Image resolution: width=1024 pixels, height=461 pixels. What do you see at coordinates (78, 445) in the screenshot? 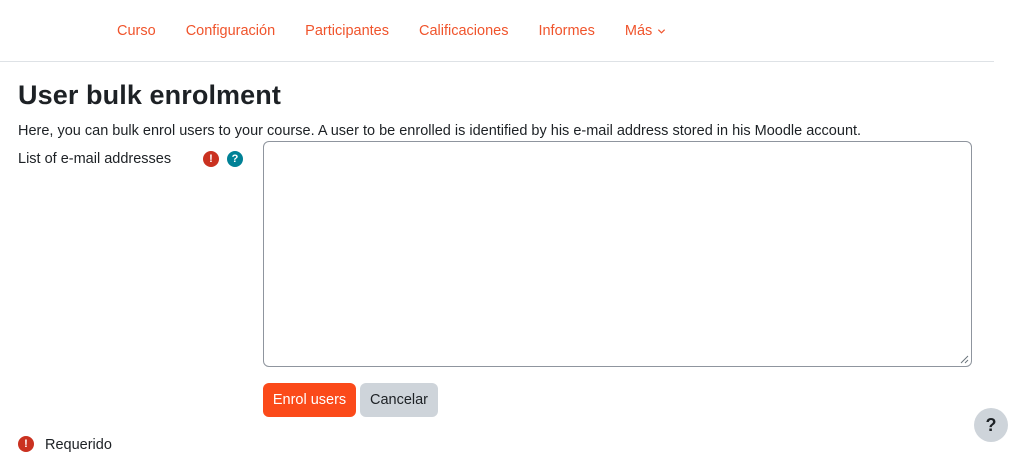
I see `required-legend-label: Requerido` at bounding box center [78, 445].